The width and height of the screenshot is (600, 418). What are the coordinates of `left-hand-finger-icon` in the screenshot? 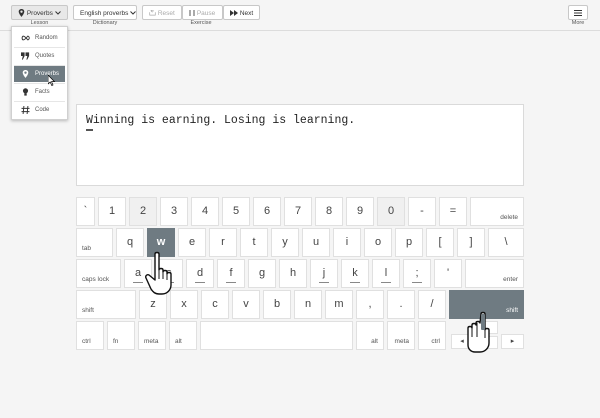 It's located at (158, 273).